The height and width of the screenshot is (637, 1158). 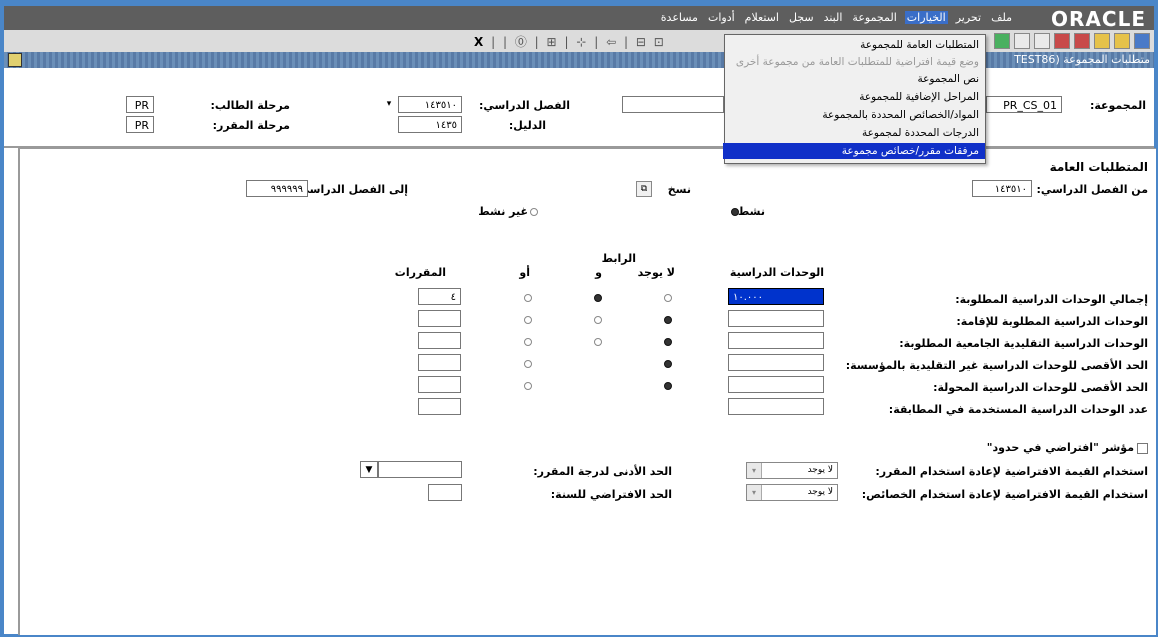 What do you see at coordinates (439, 318) in the screenshot?
I see `row1-courses-field` at bounding box center [439, 318].